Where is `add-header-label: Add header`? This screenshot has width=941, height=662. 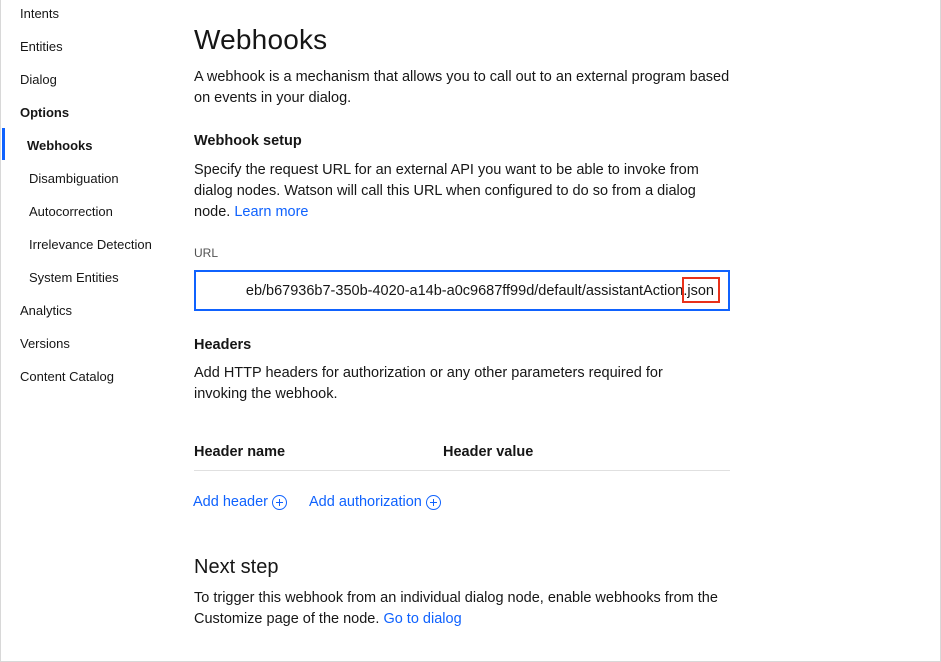 add-header-label: Add header is located at coordinates (230, 502).